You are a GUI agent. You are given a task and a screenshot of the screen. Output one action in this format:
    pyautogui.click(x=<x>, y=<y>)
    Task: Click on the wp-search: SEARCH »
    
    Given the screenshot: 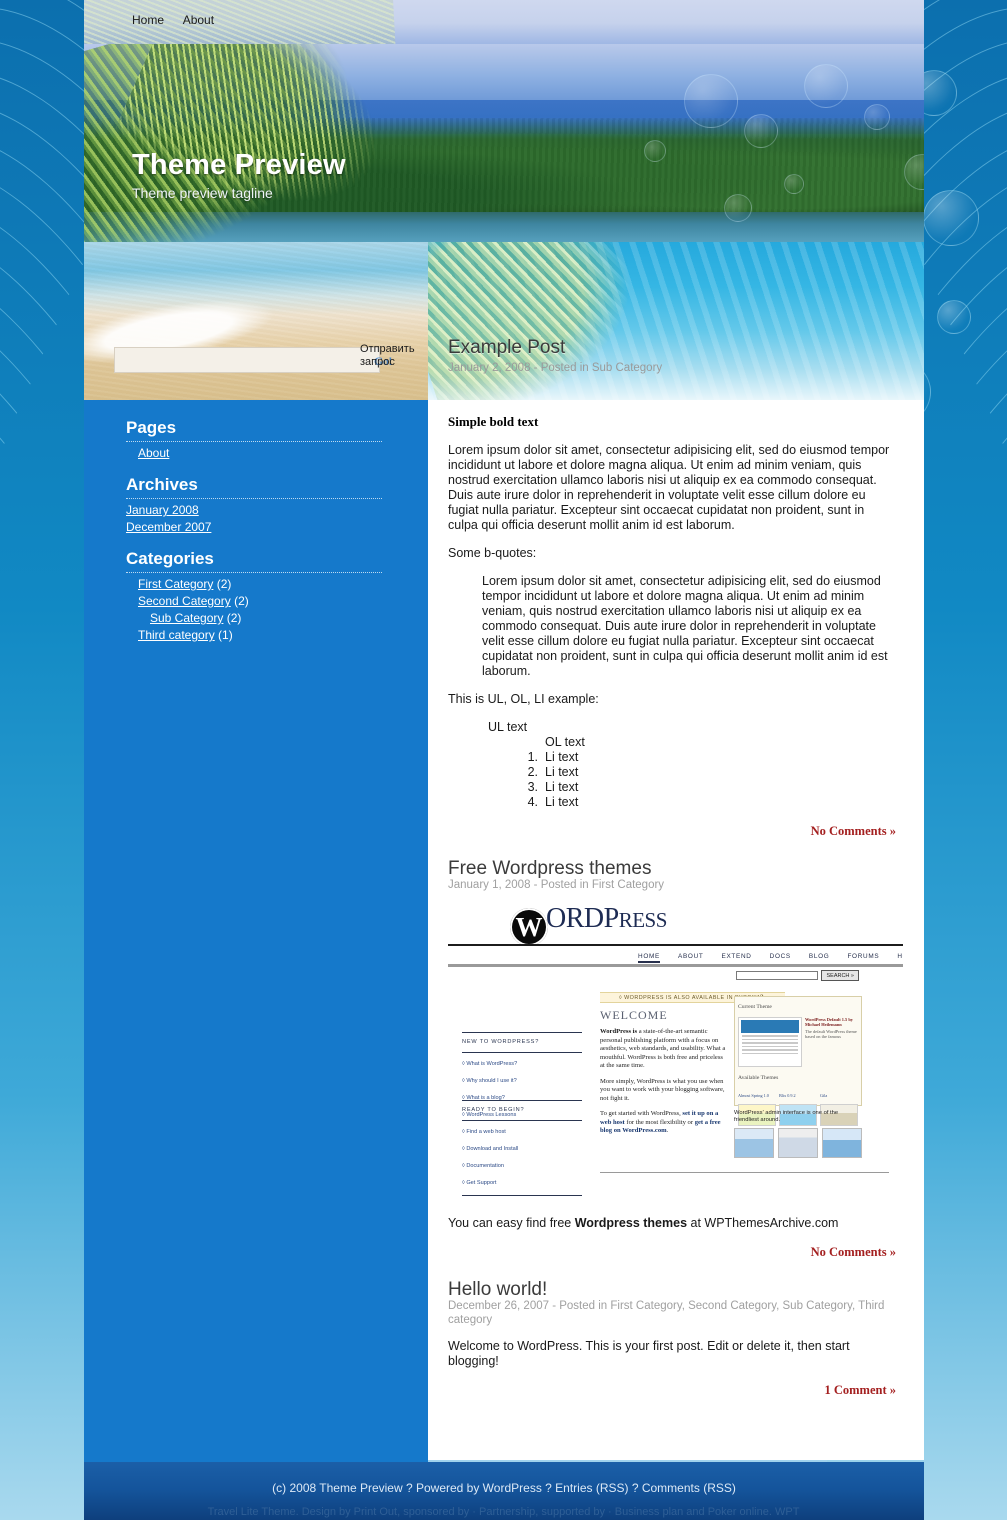 What is the action you would take?
    pyautogui.click(x=797, y=975)
    